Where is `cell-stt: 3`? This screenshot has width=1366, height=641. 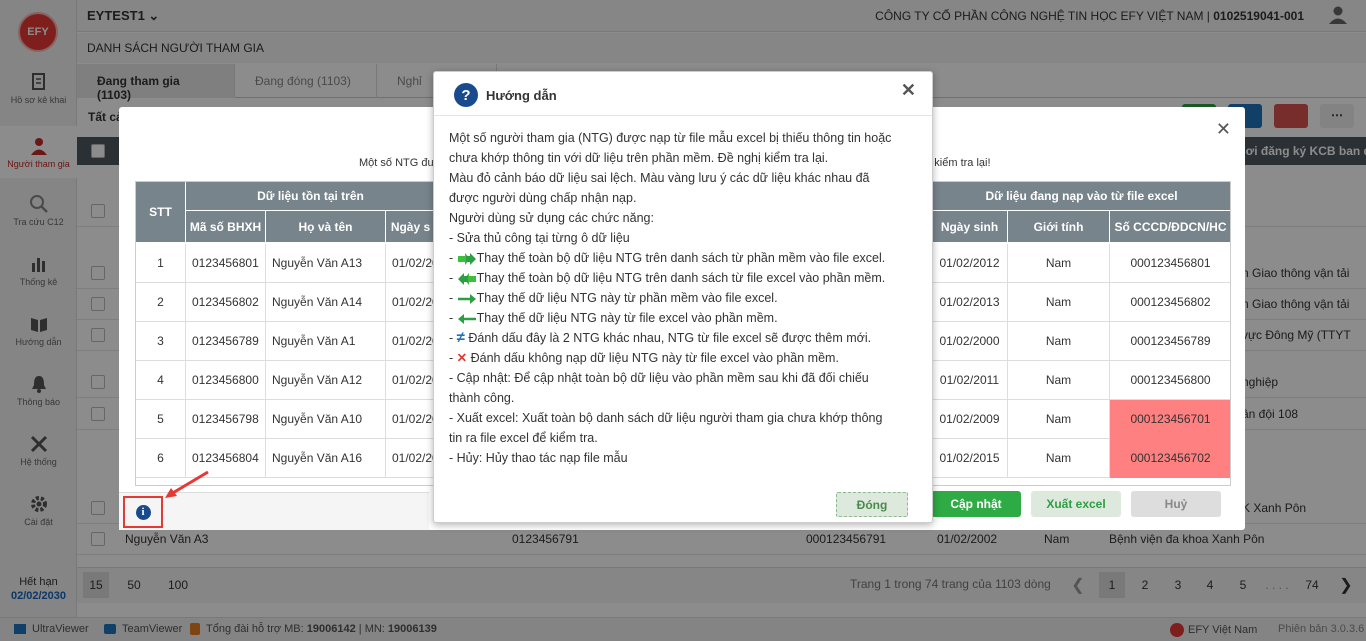 cell-stt: 3 is located at coordinates (161, 341).